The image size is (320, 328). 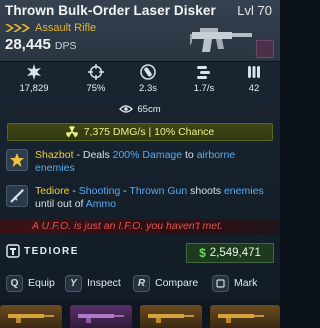 I want to click on stat-damage: 17,829, so click(x=34, y=79).